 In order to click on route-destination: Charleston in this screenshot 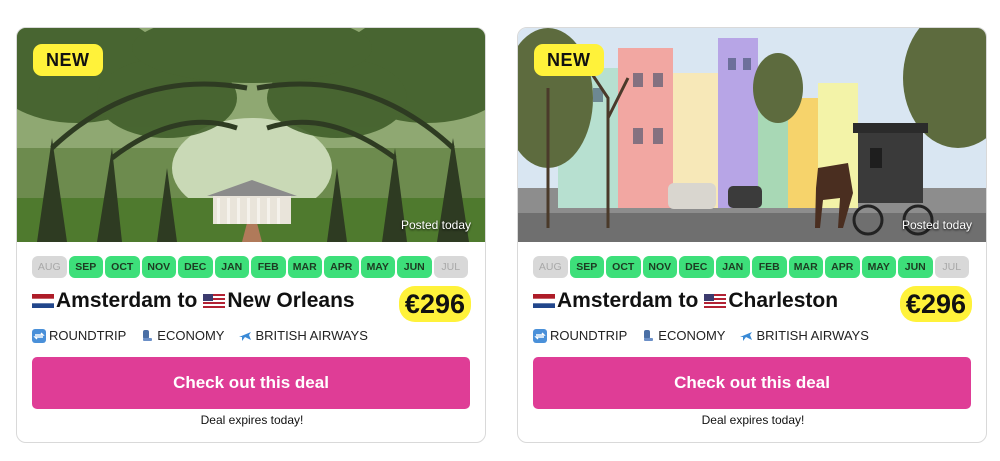, I will do `click(783, 300)`.